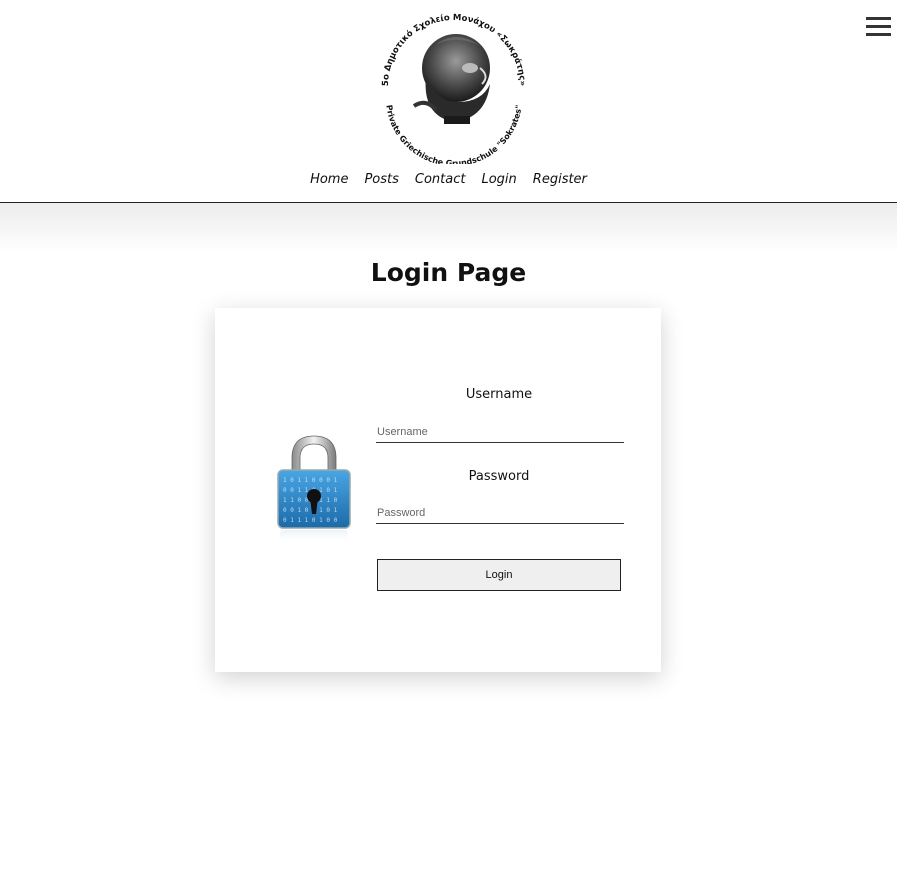 Image resolution: width=897 pixels, height=869 pixels. What do you see at coordinates (310, 520) in the screenshot?
I see `svg-text: 0 1 1 1 0 1 0 0` at bounding box center [310, 520].